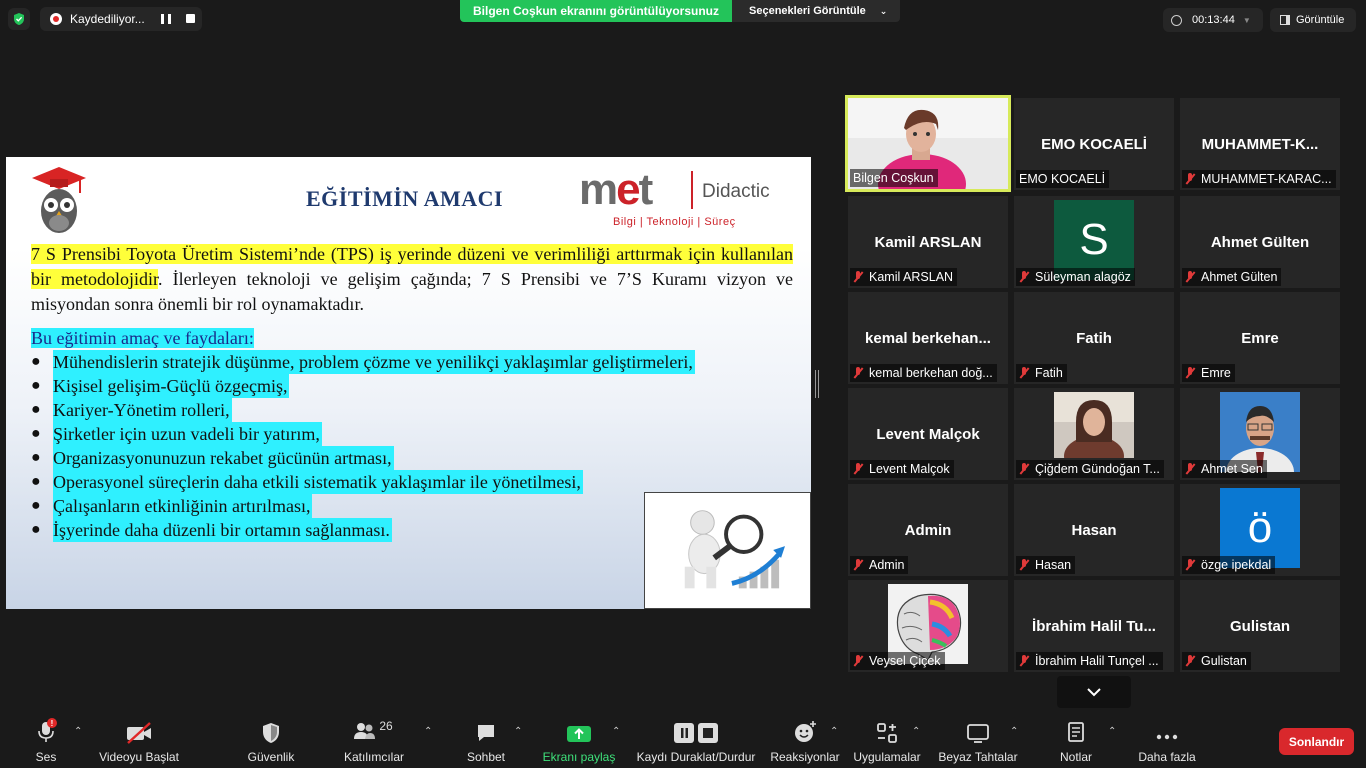 The width and height of the screenshot is (1366, 768). What do you see at coordinates (374, 742) in the screenshot?
I see `participants-button: 26 Katılımcılar` at bounding box center [374, 742].